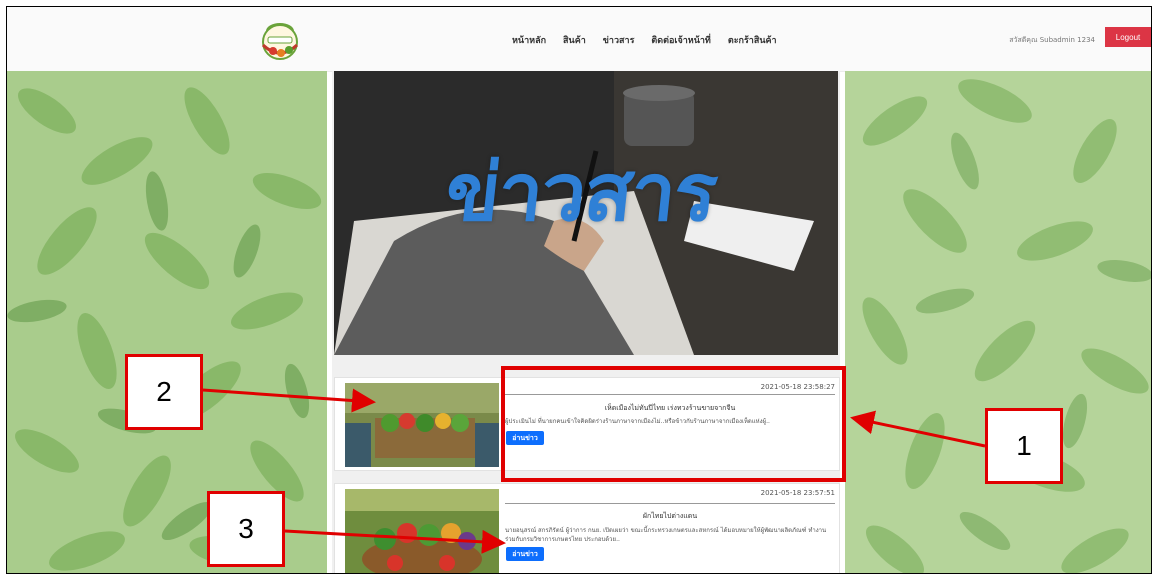 The height and width of the screenshot is (575, 1152). What do you see at coordinates (574, 40) in the screenshot?
I see `nav-products: สินค้า` at bounding box center [574, 40].